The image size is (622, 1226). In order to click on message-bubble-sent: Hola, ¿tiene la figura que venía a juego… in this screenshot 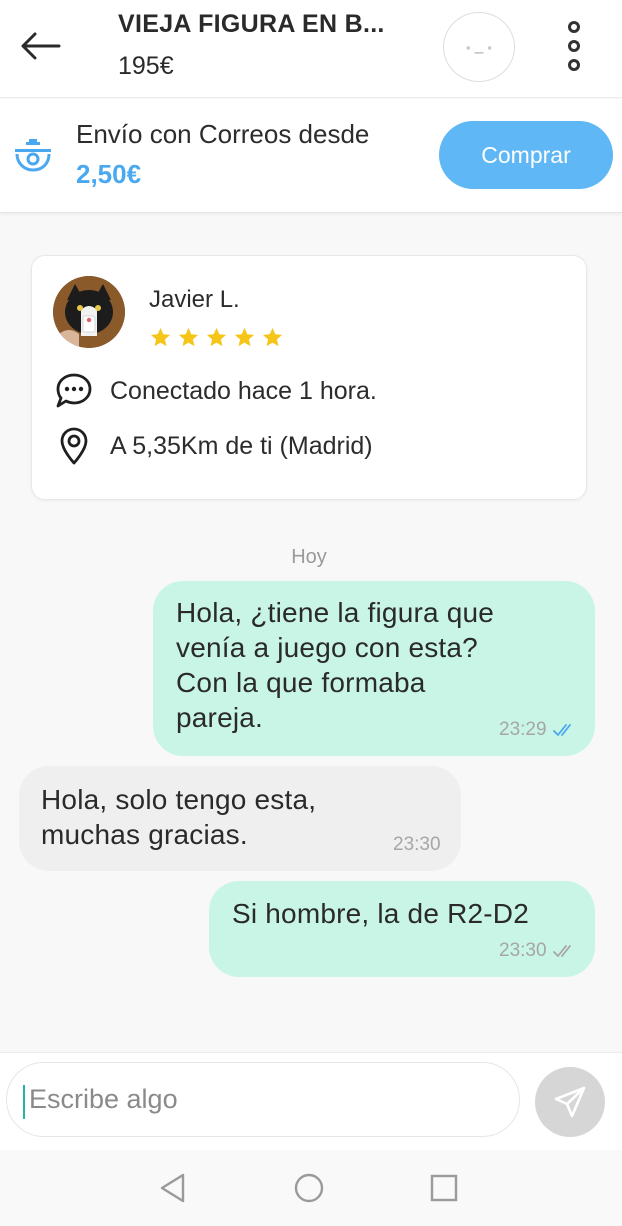, I will do `click(374, 668)`.